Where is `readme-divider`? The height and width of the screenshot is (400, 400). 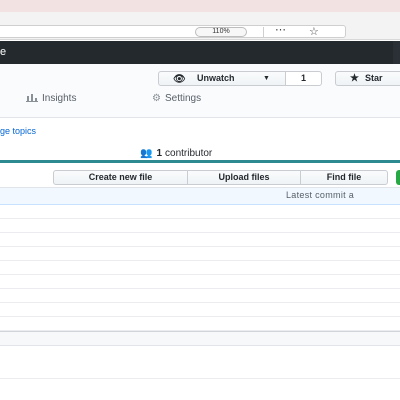 readme-divider is located at coordinates (200, 378).